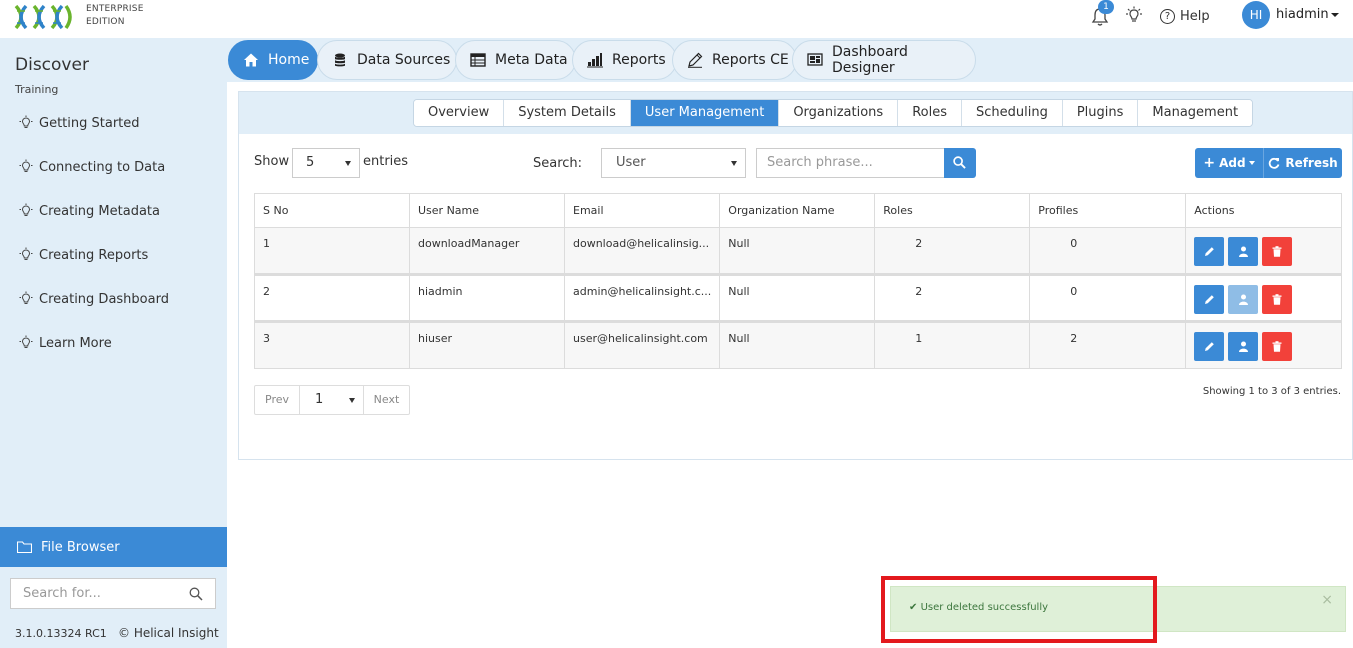 This screenshot has width=1353, height=648. I want to click on tab-dashboard-designer: Dashboard Designer, so click(884, 60).